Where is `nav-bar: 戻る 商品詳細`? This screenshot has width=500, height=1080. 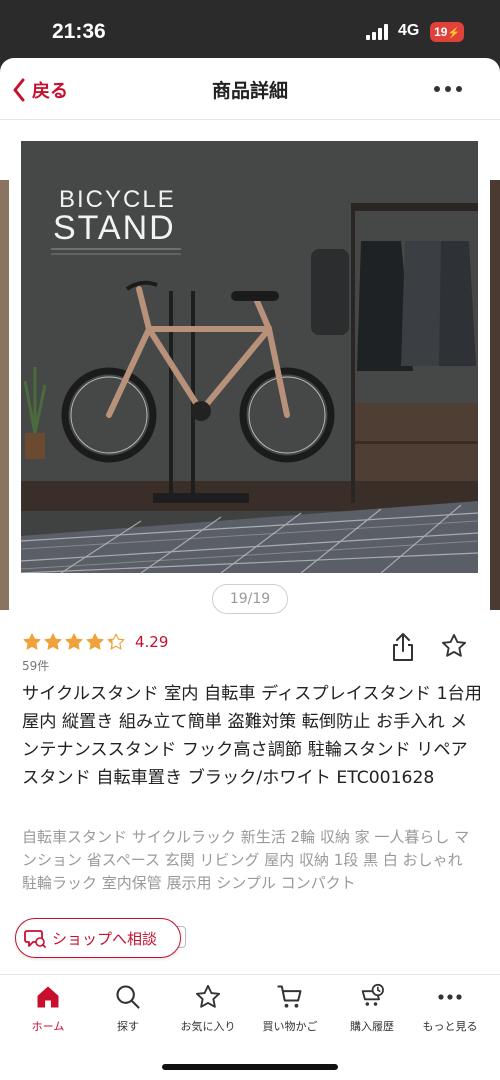 nav-bar: 戻る 商品詳細 is located at coordinates (250, 89).